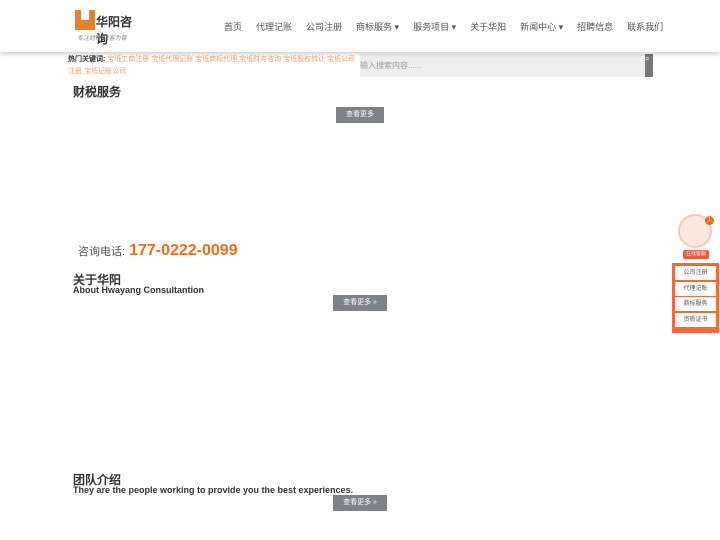 The image size is (720, 540). Describe the element at coordinates (183, 250) in the screenshot. I see `phone-number: 177-0222-0099` at that location.